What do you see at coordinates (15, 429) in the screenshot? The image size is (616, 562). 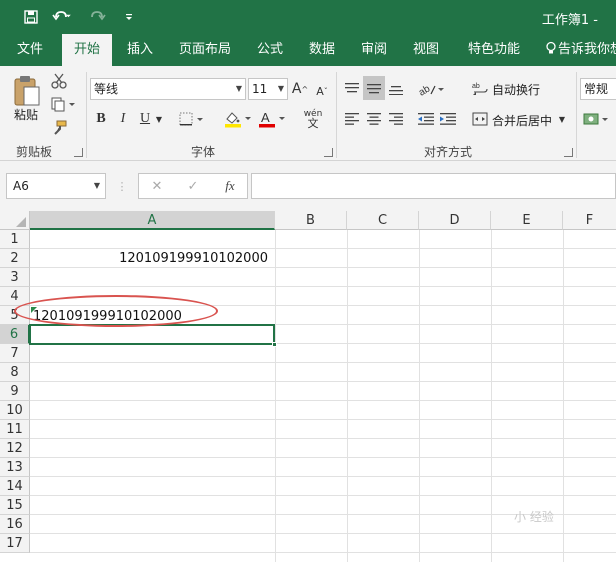 I see `row-header: 11` at bounding box center [15, 429].